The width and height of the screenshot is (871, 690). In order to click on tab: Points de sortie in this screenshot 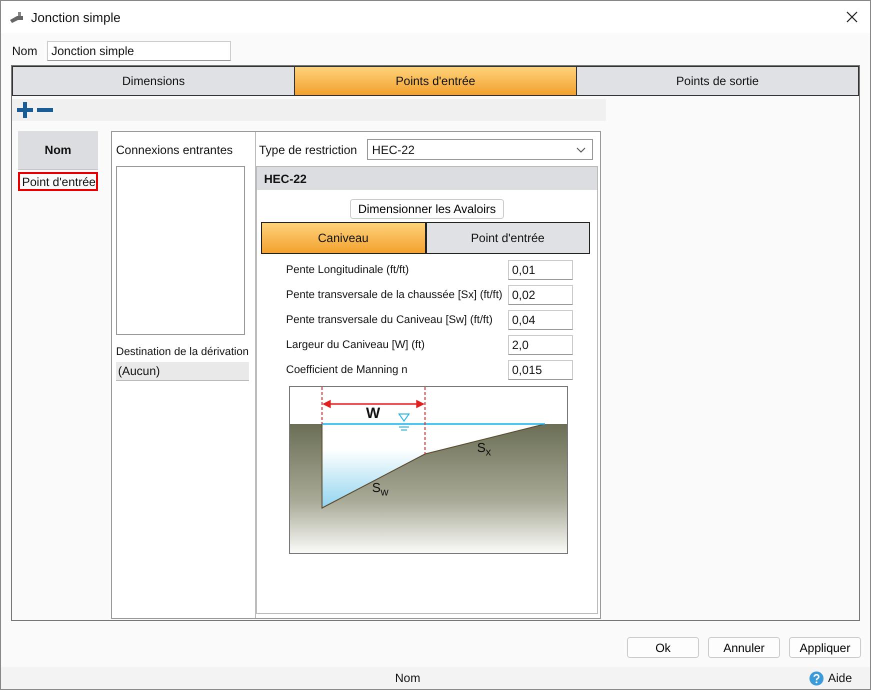, I will do `click(717, 81)`.